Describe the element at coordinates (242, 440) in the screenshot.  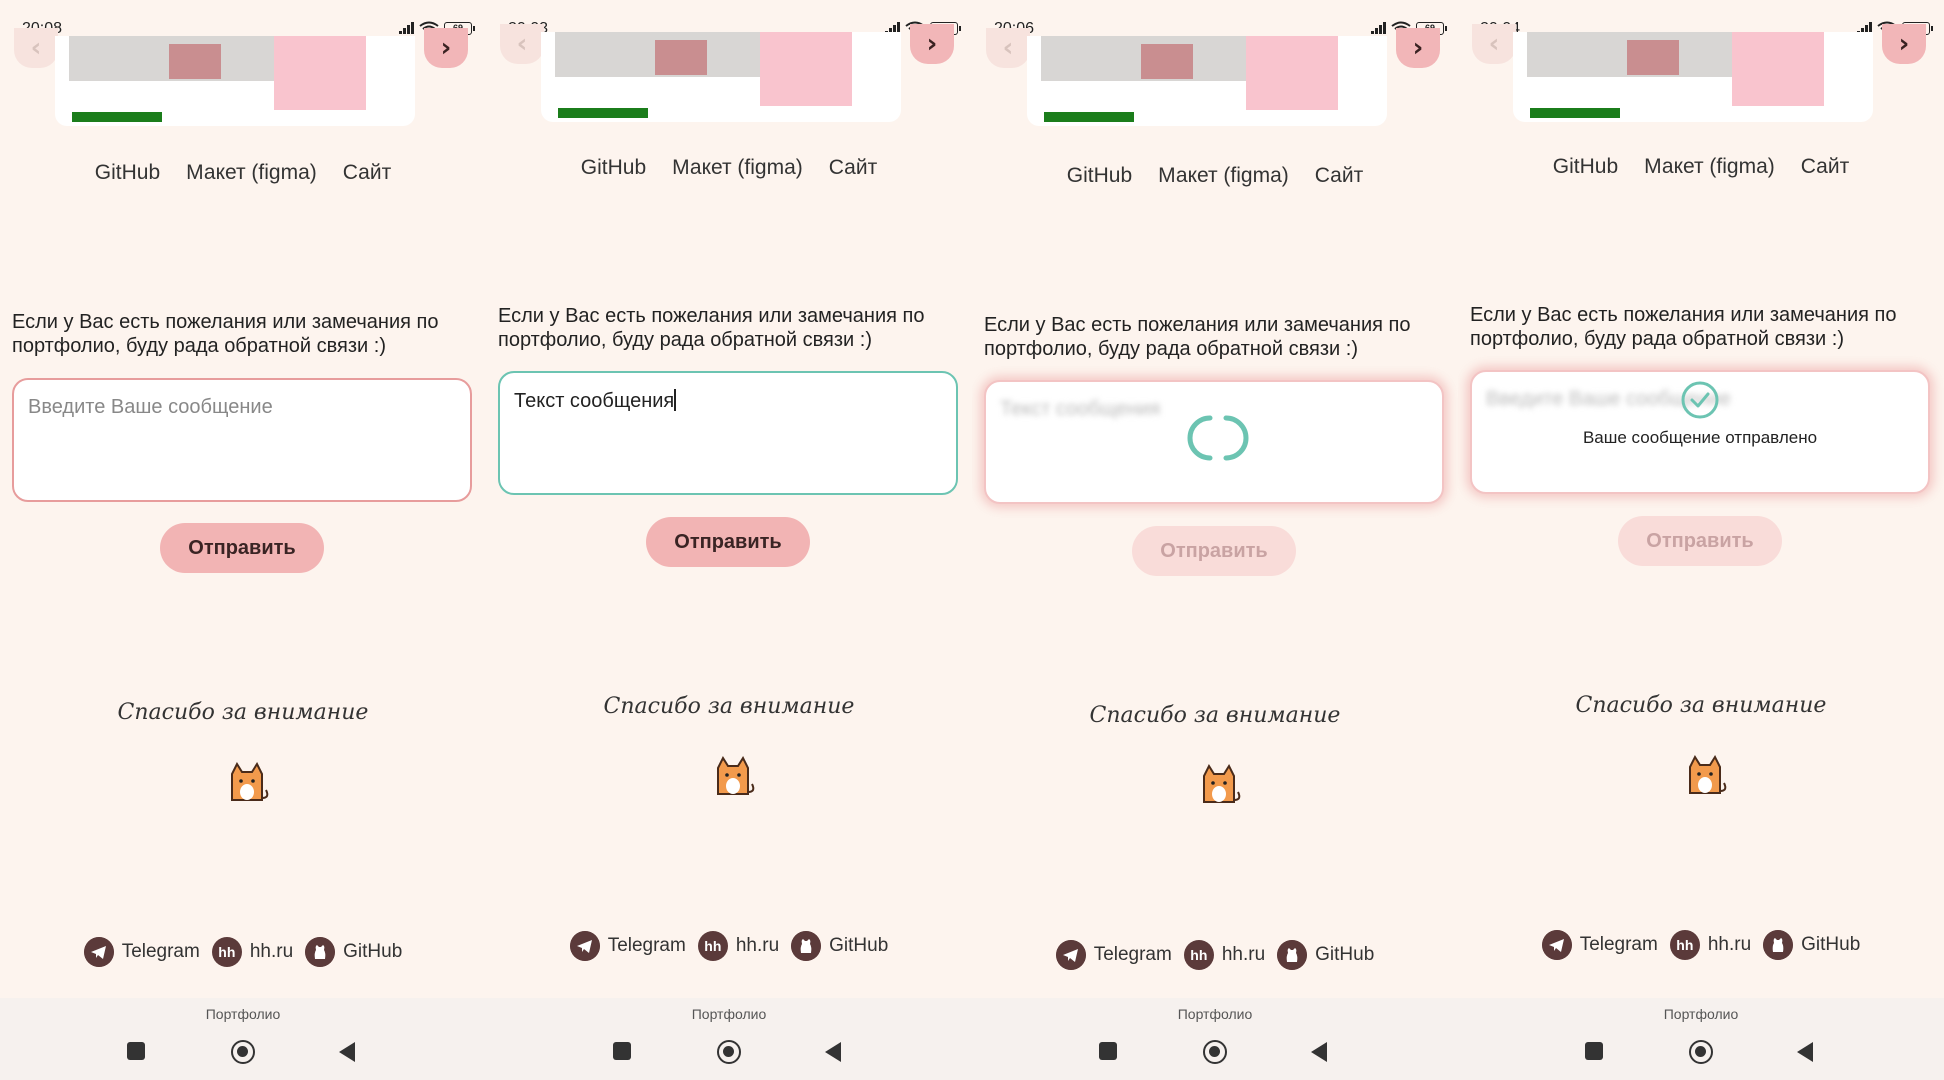
I see `message-input: Введите Ваше сообщение` at that location.